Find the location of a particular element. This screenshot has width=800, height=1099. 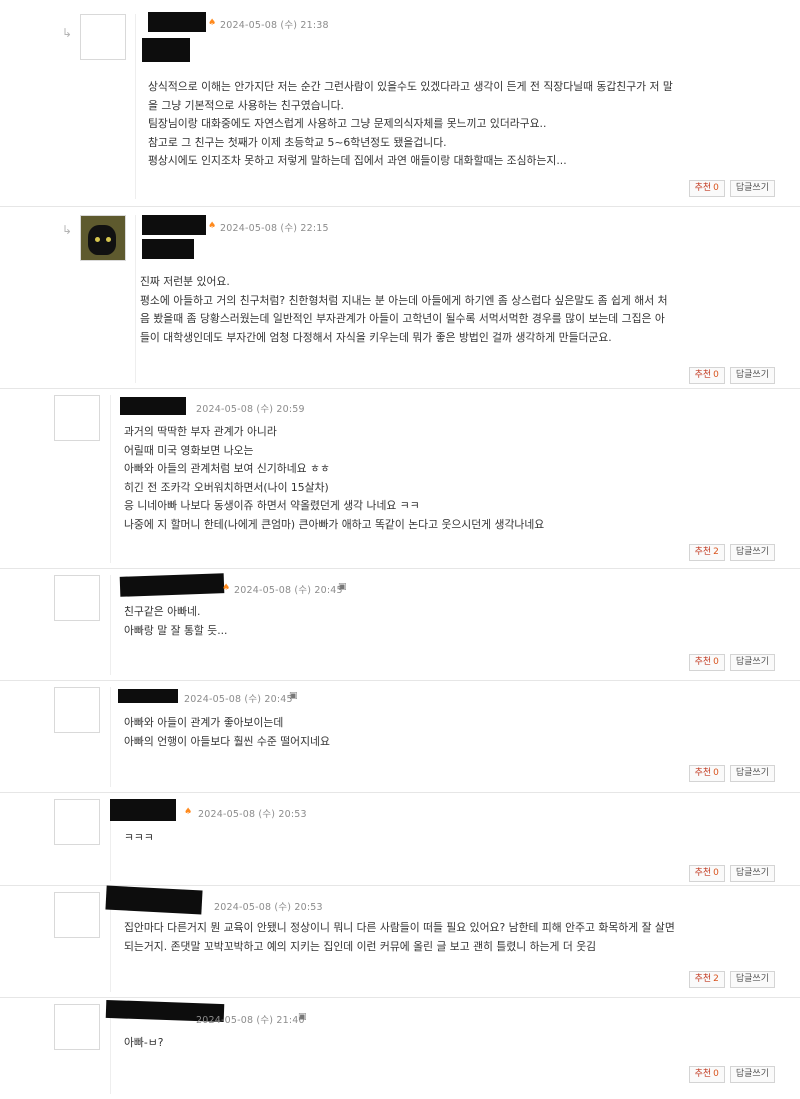

comment-date: 2024-05-08 (수) 21:40 is located at coordinates (250, 1020).